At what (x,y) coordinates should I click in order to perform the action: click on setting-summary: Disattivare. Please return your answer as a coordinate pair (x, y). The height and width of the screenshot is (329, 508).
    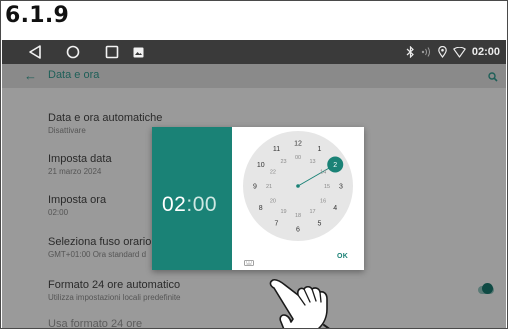
    Looking at the image, I should click on (67, 130).